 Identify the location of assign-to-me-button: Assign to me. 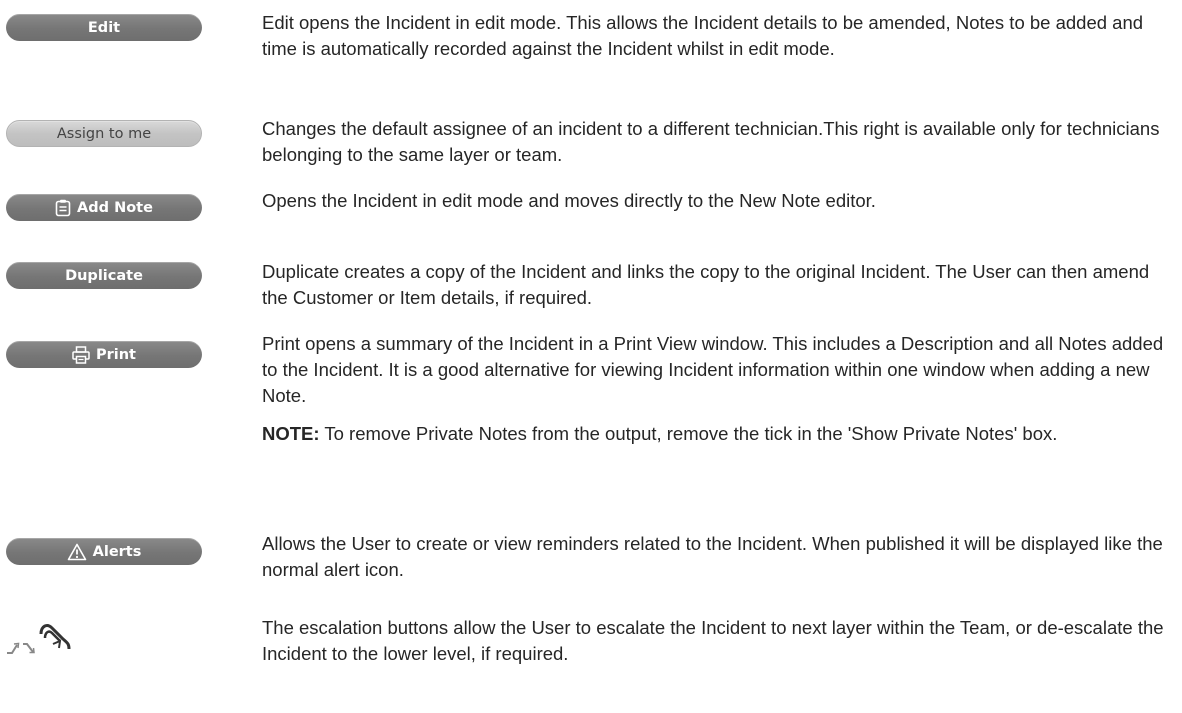
(104, 133).